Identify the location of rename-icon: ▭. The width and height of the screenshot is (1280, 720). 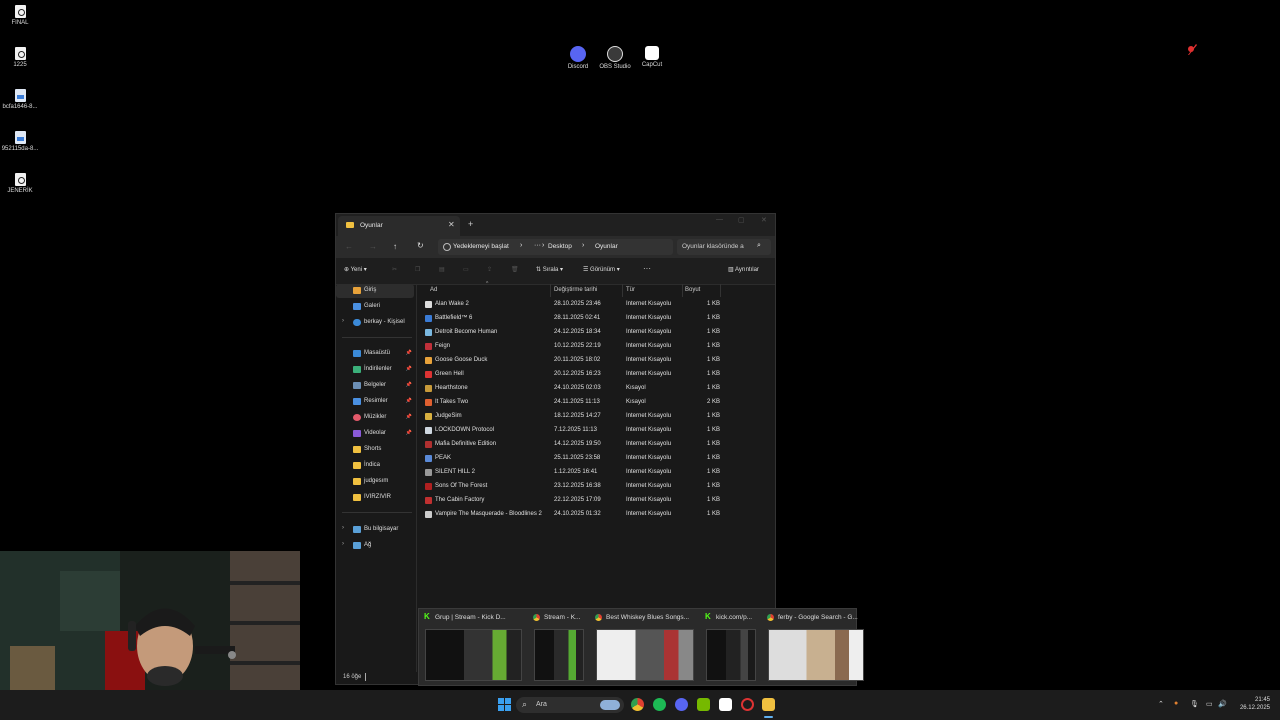
(466, 269).